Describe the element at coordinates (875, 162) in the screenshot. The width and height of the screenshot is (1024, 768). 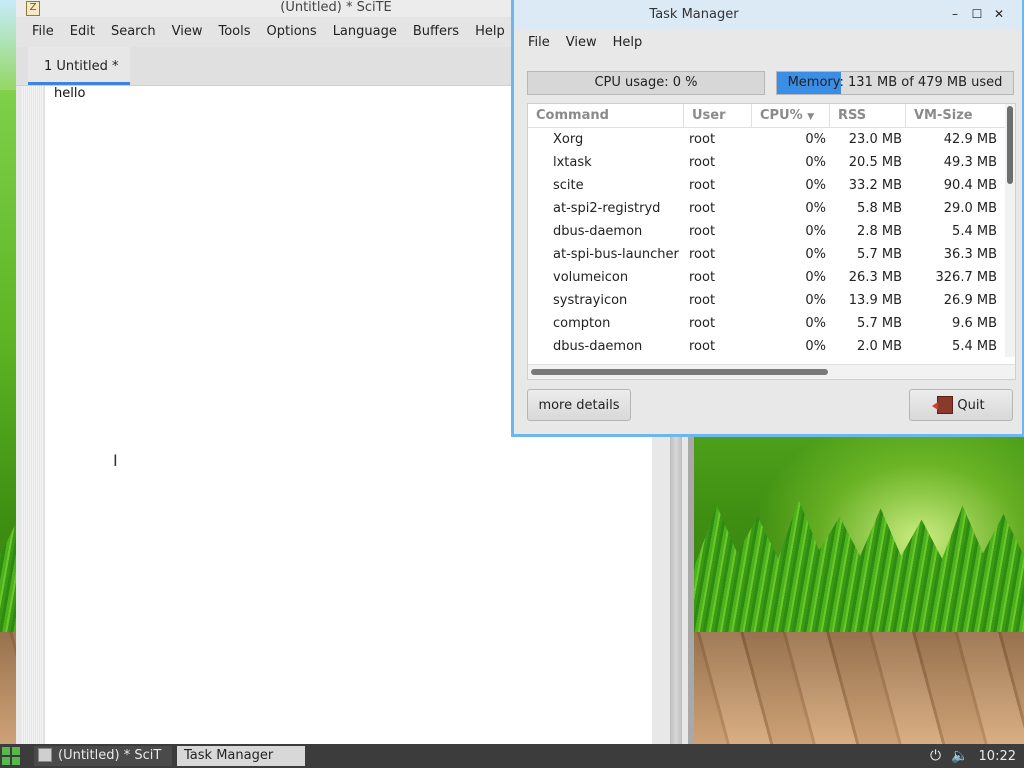
I see `cell-rss: 20.5 MB` at that location.